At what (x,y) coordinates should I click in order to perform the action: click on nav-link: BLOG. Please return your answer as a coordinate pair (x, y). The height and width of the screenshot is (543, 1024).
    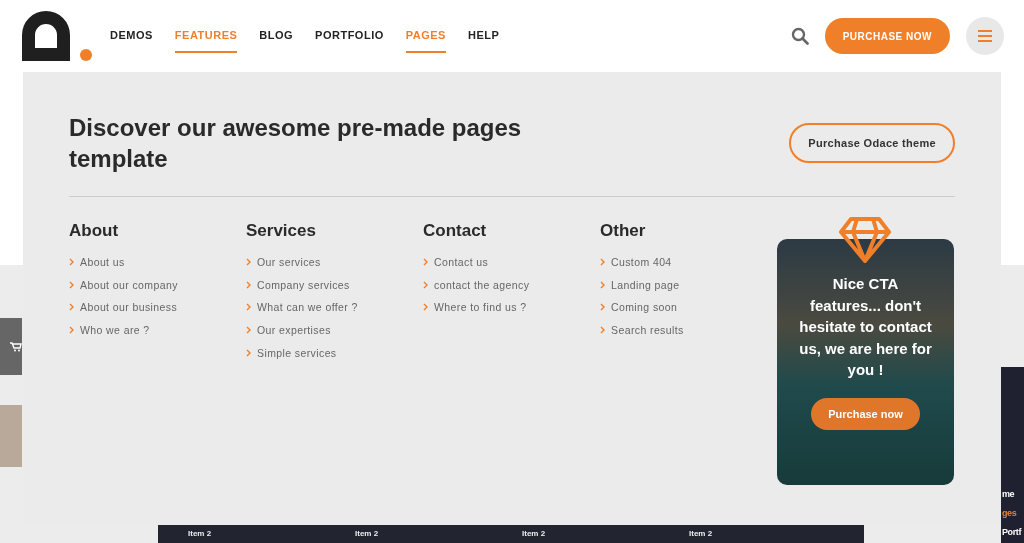
    Looking at the image, I should click on (276, 36).